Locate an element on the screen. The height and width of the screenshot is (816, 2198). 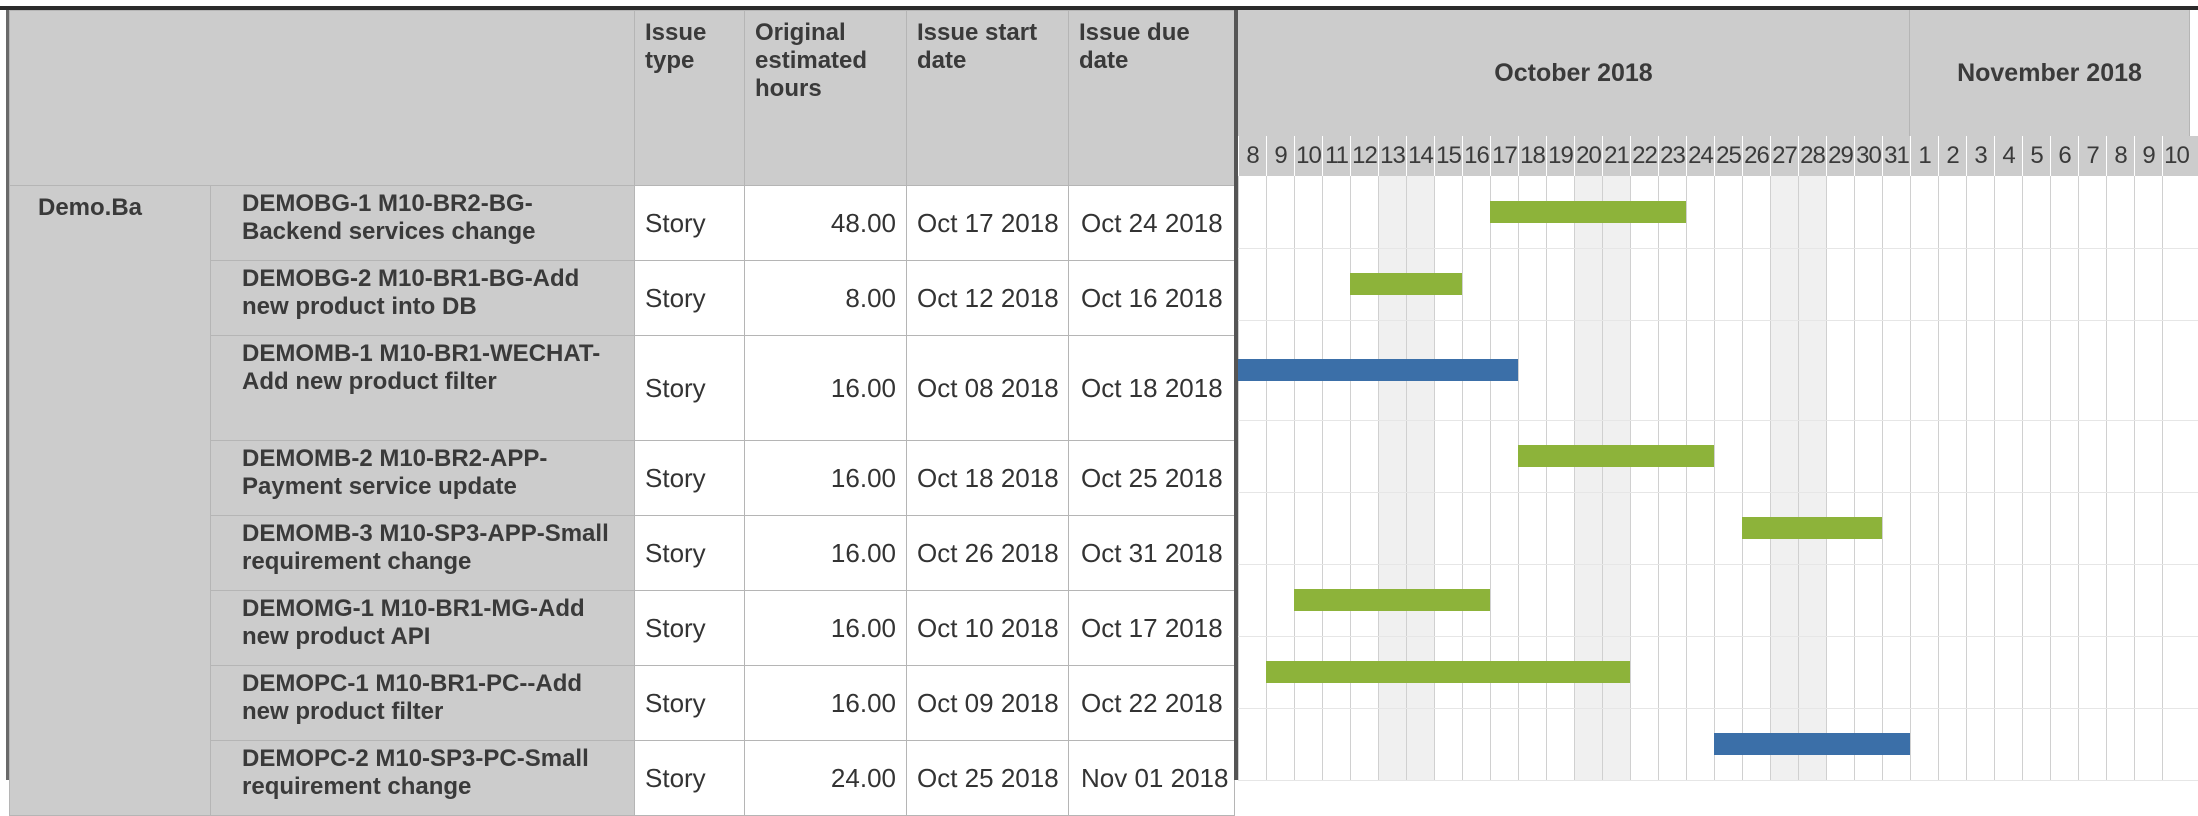
start-date-cell: Oct 12 2018 is located at coordinates (987, 298).